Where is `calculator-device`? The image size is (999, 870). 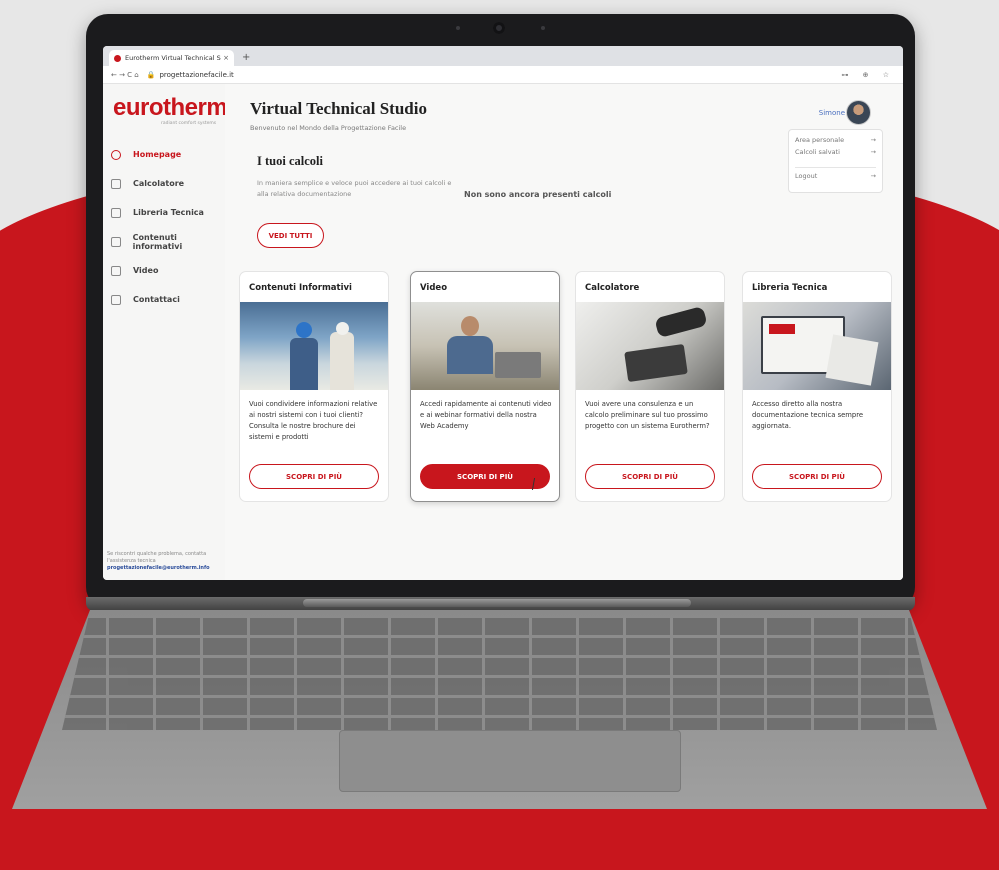
calculator-device is located at coordinates (656, 363).